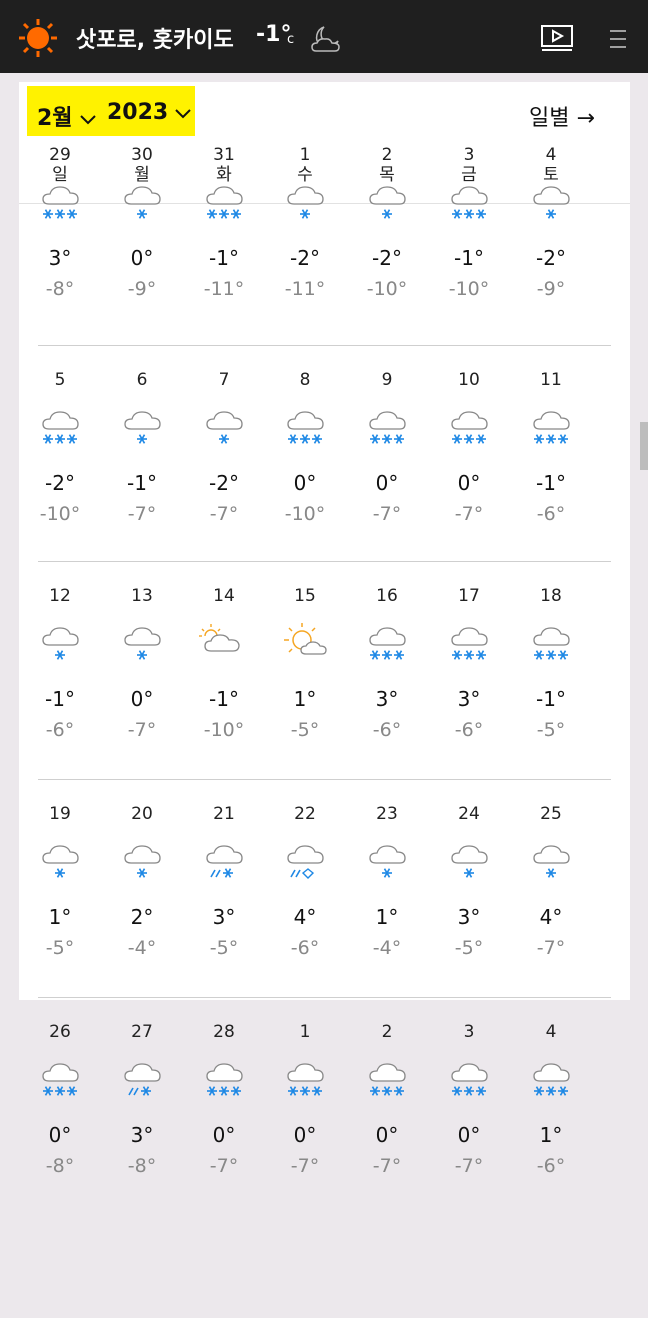  I want to click on day-date: 15, so click(305, 596).